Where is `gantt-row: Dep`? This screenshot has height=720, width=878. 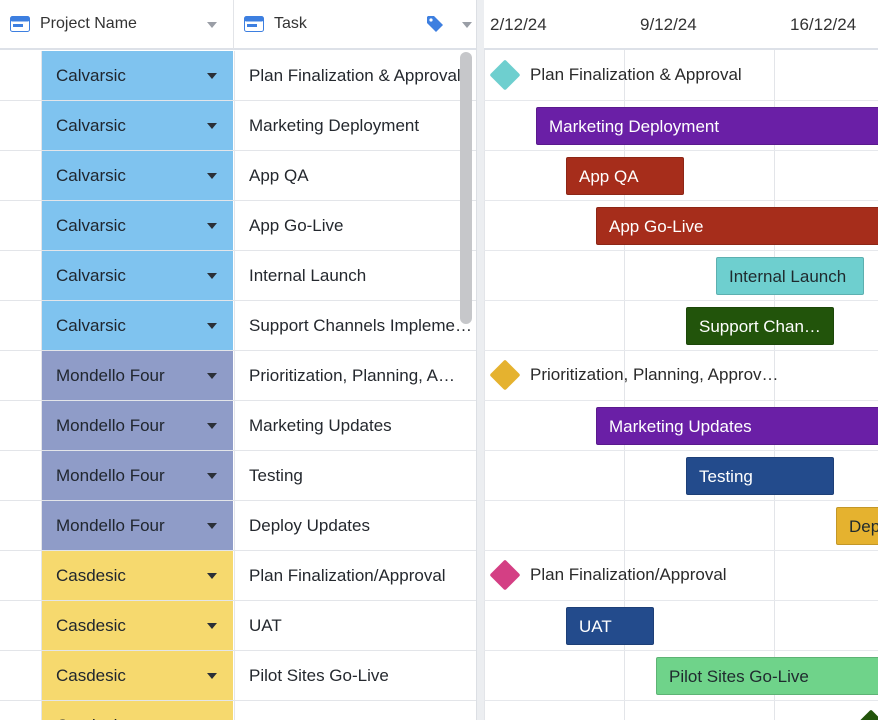
gantt-row: Dep is located at coordinates (681, 526).